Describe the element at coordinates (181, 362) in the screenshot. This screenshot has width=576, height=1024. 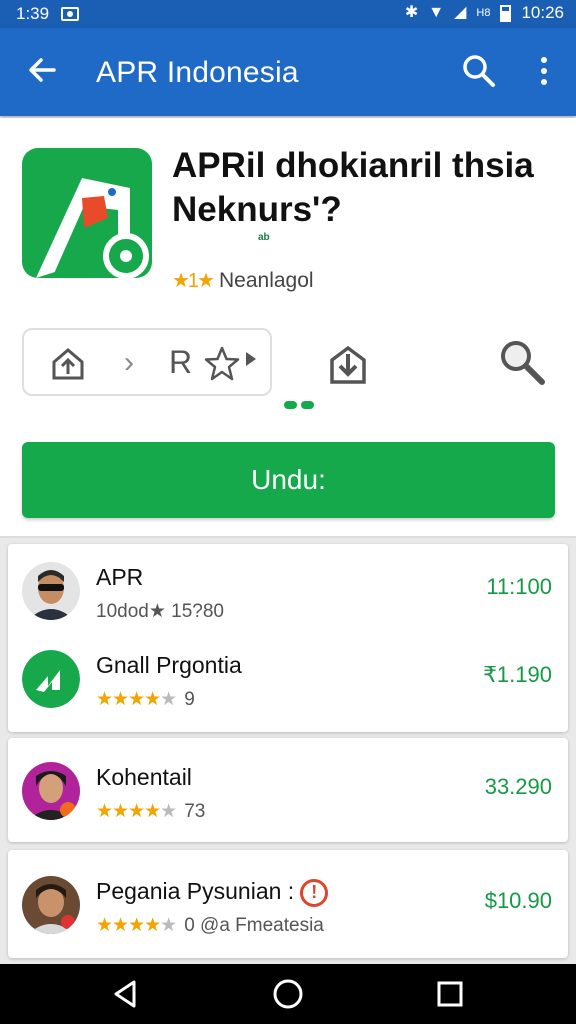
I see `action-r-label: R` at that location.